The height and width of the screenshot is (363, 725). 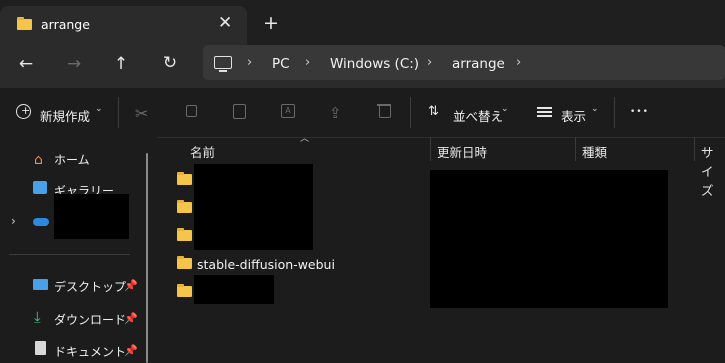 I want to click on sidebar-scrollbar, so click(x=147, y=258).